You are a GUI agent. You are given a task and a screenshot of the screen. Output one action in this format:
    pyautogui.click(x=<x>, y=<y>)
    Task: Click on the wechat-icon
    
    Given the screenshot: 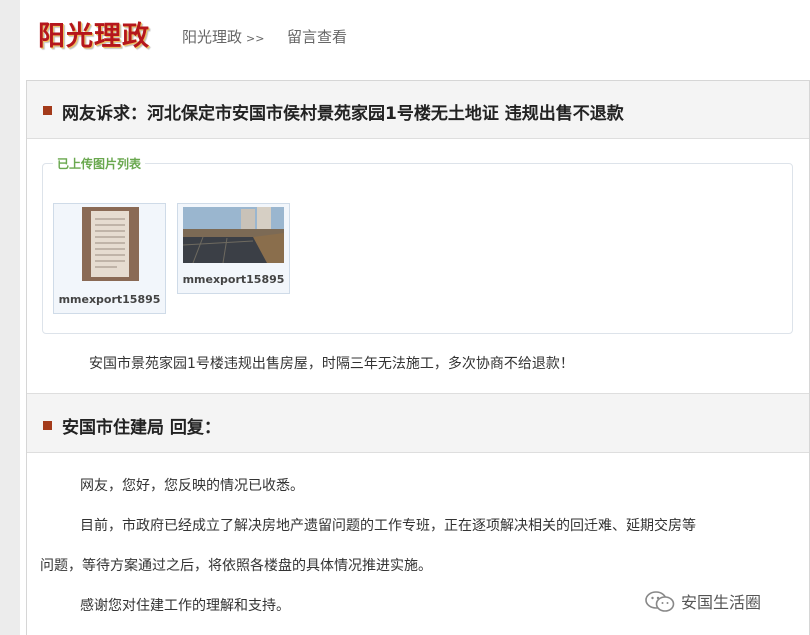 What is the action you would take?
    pyautogui.click(x=660, y=603)
    